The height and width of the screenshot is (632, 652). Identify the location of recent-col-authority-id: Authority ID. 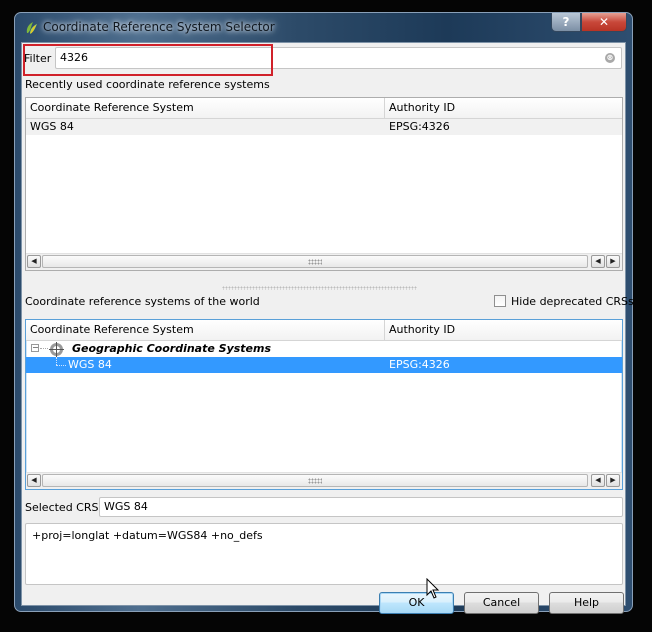
(503, 108).